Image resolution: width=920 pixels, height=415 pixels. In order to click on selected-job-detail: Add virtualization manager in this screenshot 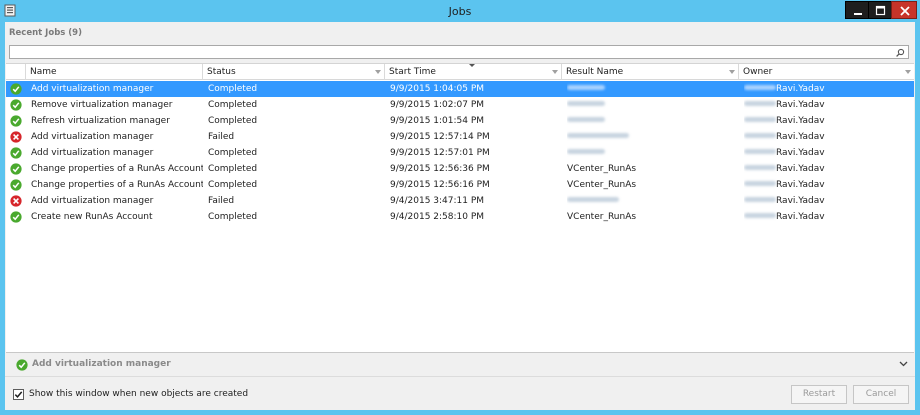, I will do `click(460, 365)`.